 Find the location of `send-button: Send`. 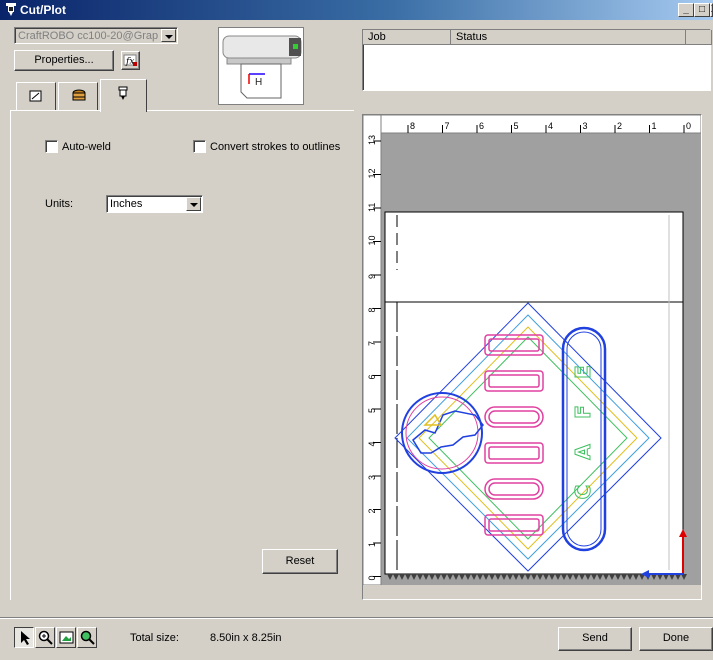

send-button: Send is located at coordinates (595, 639).